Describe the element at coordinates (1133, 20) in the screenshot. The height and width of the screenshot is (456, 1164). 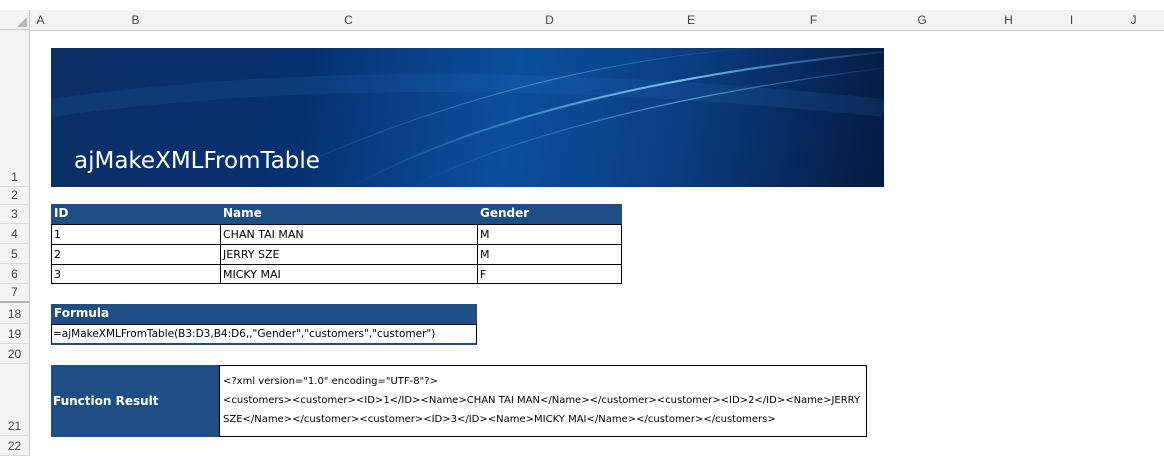
I see `column-header-j: J` at that location.